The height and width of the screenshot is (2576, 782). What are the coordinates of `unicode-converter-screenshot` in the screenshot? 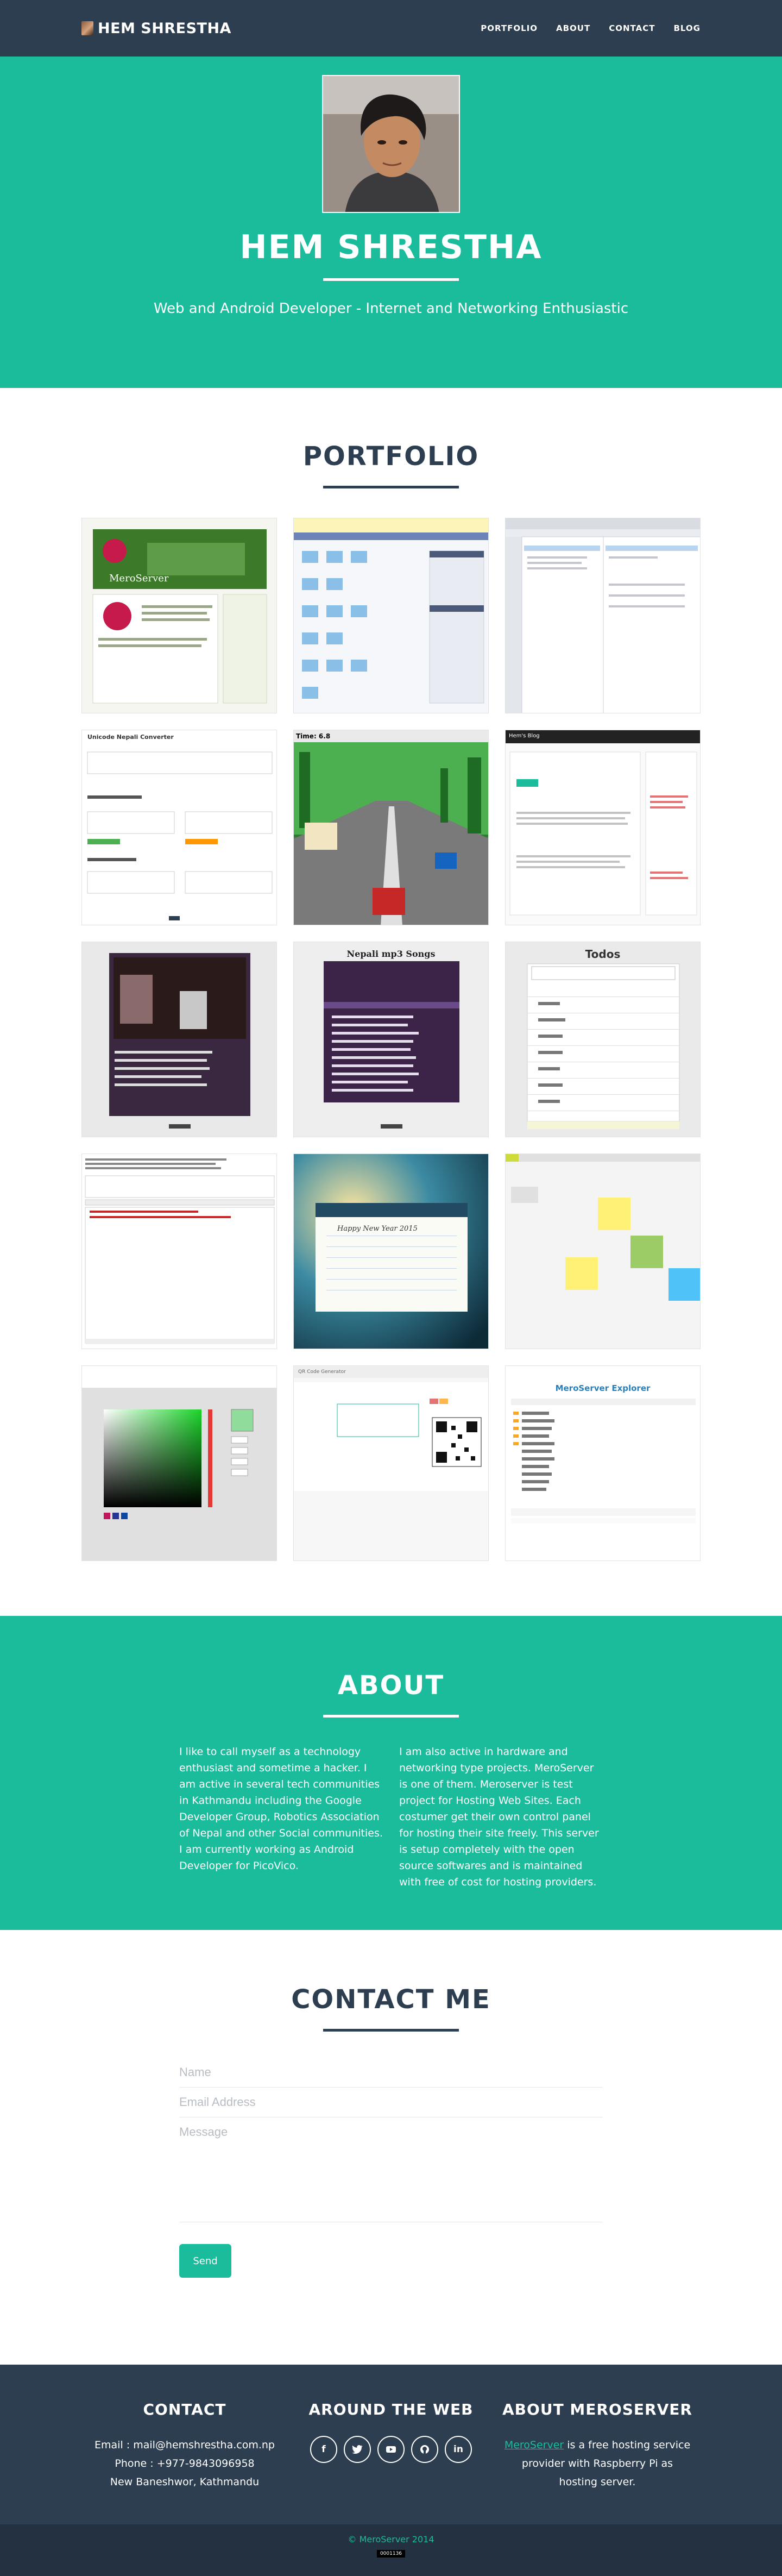 It's located at (179, 827).